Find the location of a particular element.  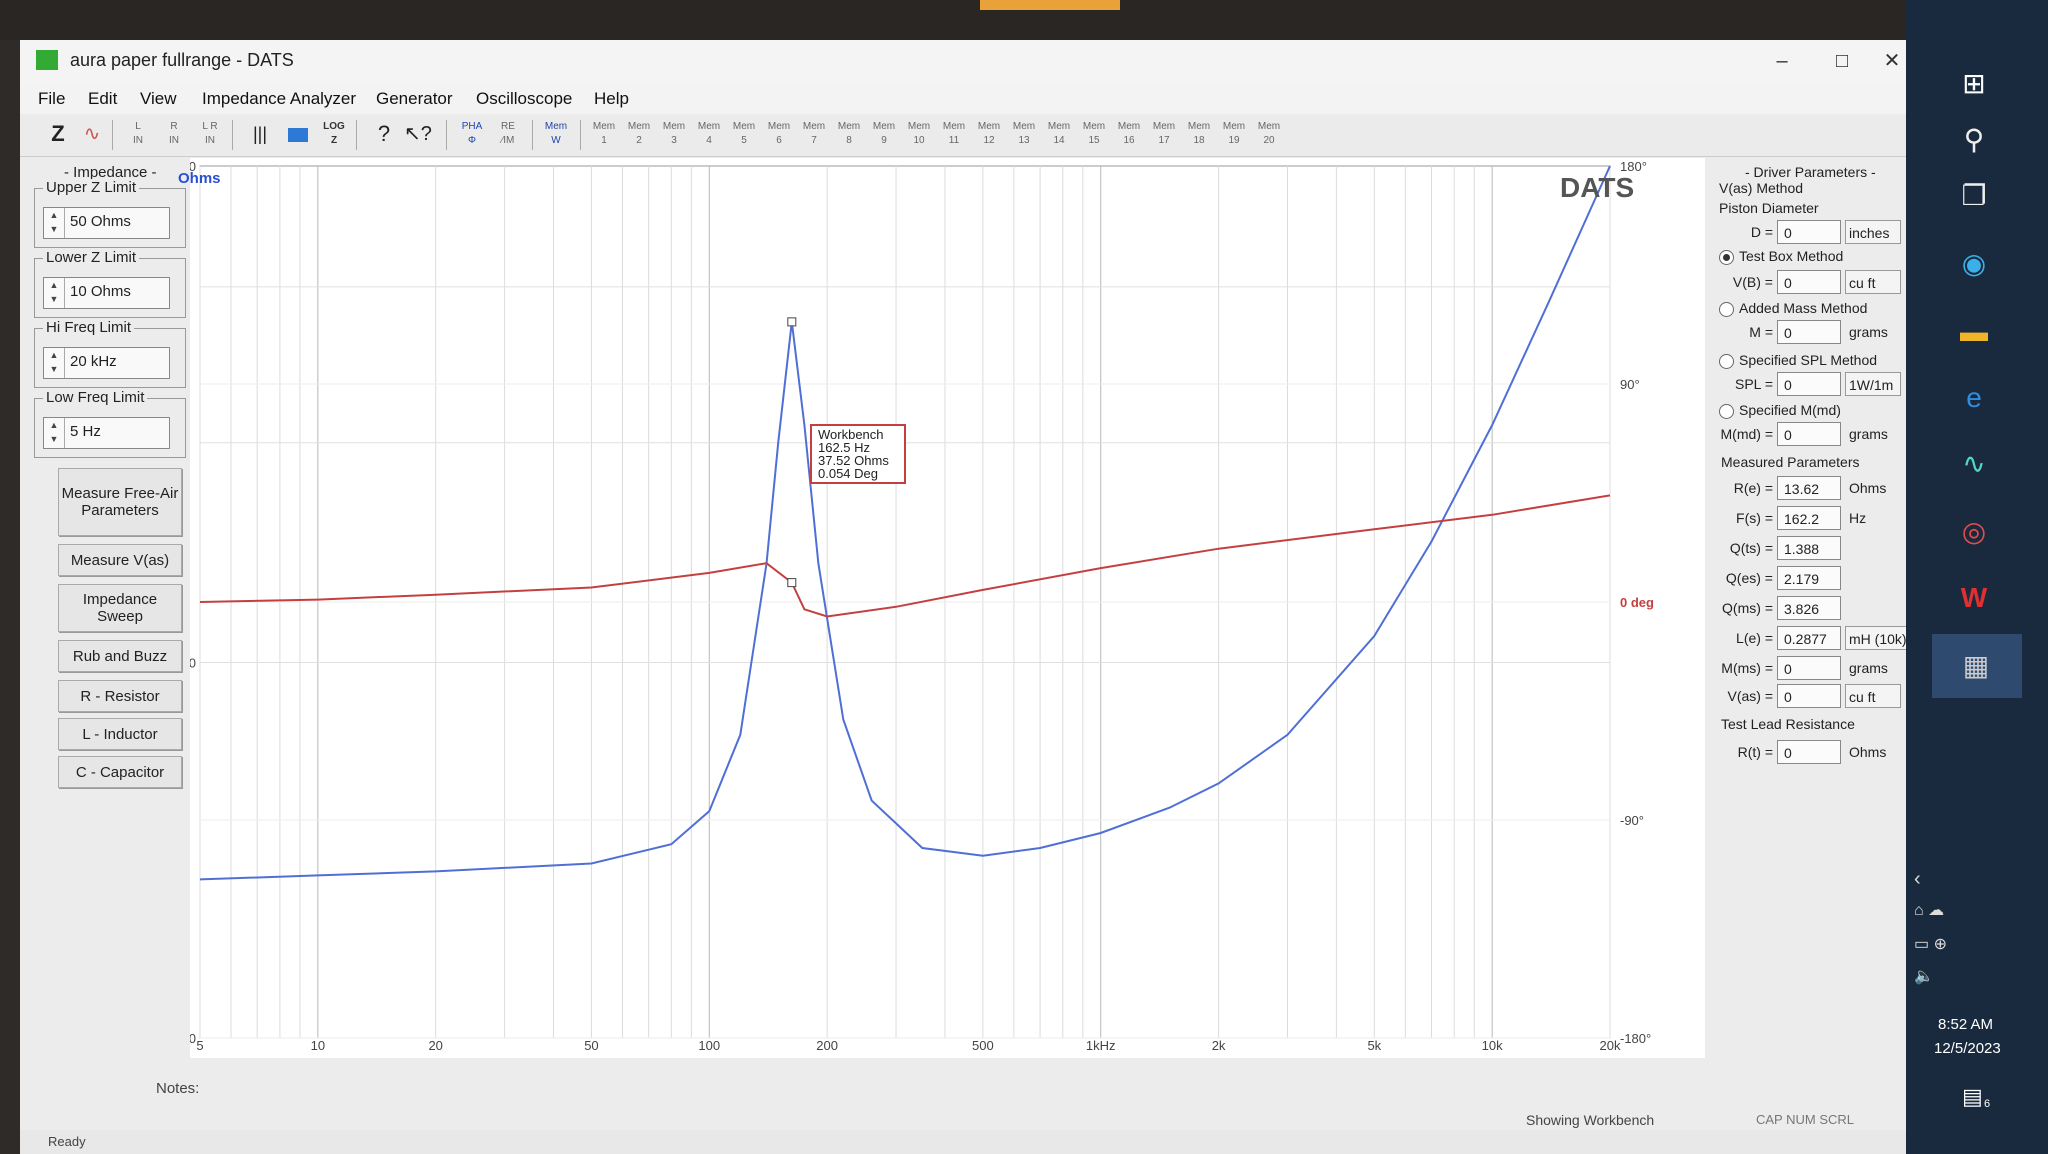

menu-oscilloscope: Oscilloscope is located at coordinates (524, 99).